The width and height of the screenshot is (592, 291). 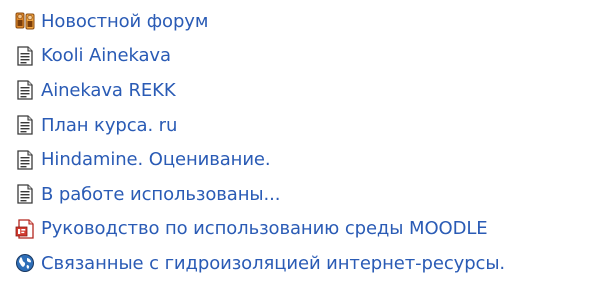 I want to click on resource-link-kooli-ainekava: Kooli Ainekava, so click(x=106, y=55).